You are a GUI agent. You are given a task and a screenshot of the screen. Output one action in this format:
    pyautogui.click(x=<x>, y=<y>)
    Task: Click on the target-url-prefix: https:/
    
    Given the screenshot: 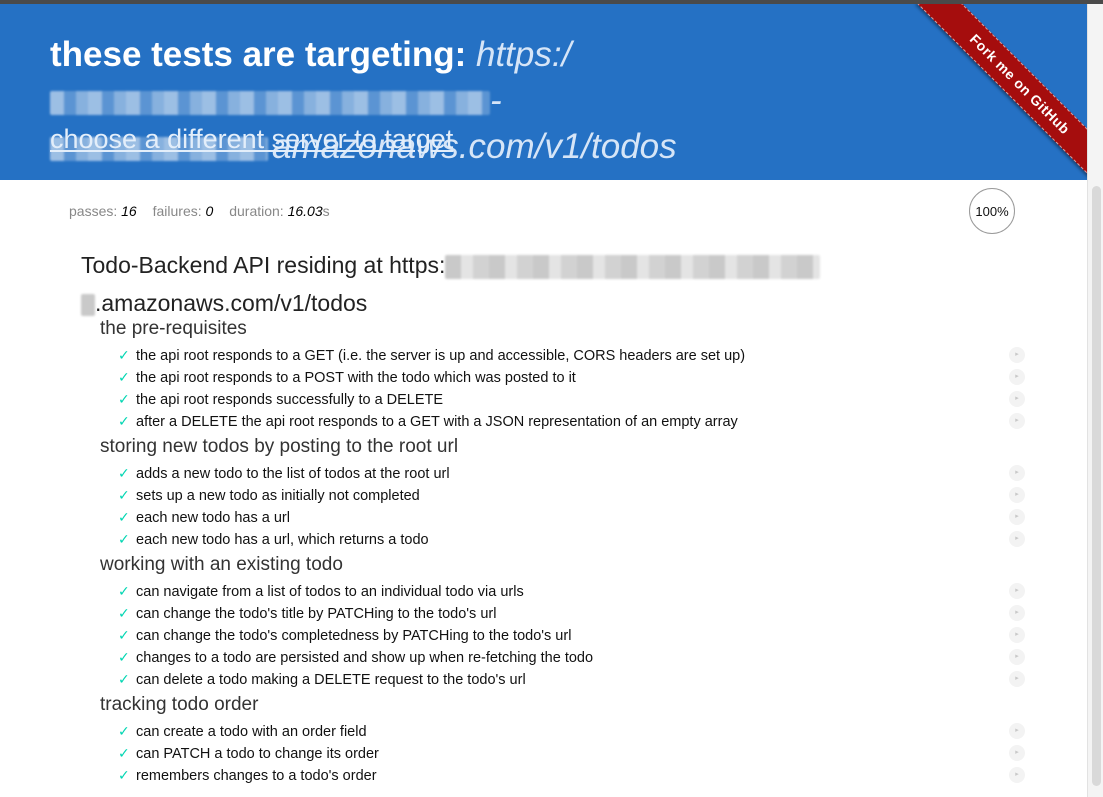 What is the action you would take?
    pyautogui.click(x=523, y=54)
    